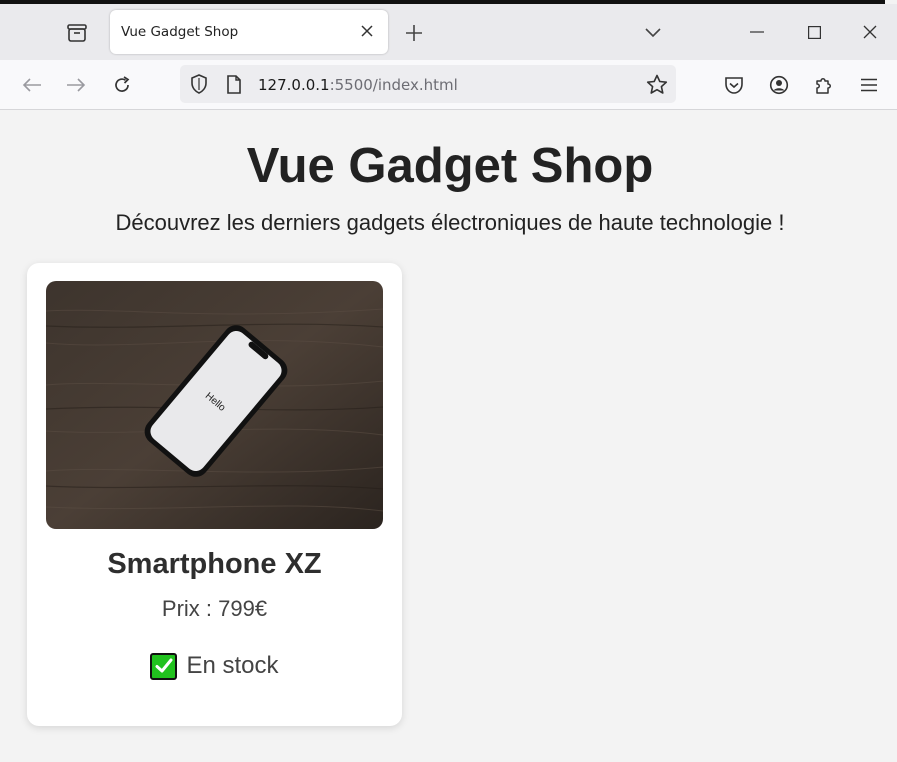 The width and height of the screenshot is (897, 762). Describe the element at coordinates (757, 32) in the screenshot. I see `minimize-icon` at that location.